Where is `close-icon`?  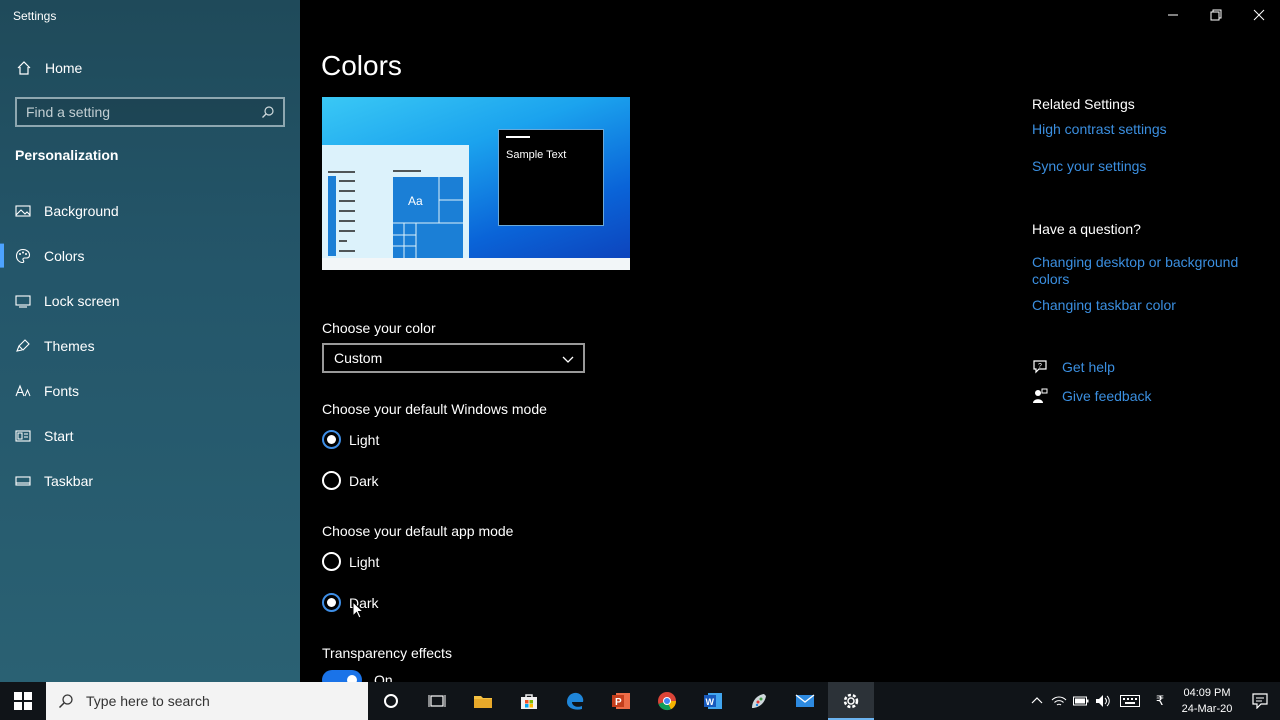
close-icon is located at coordinates (1258, 15).